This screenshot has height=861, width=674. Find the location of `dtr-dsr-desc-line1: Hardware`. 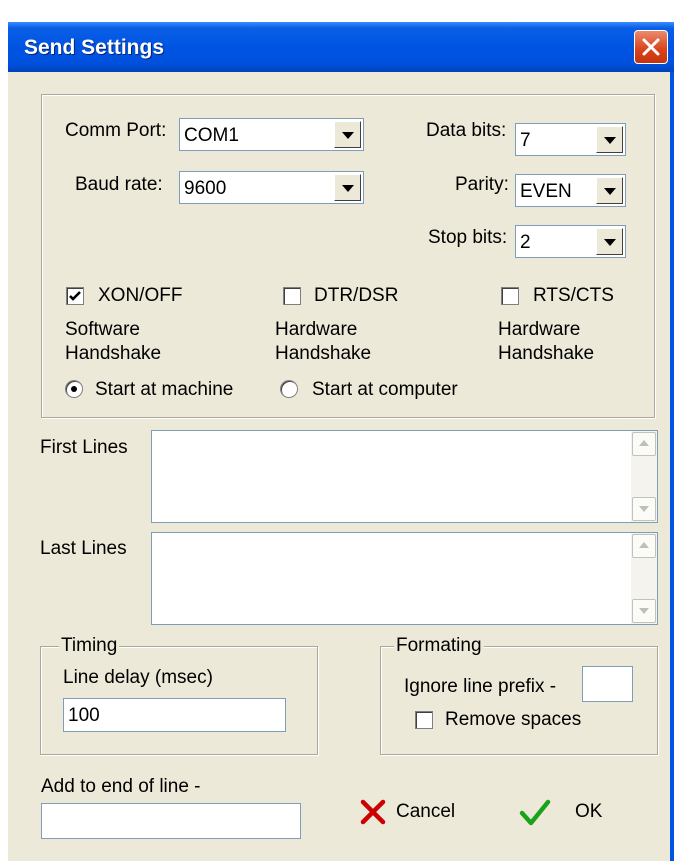

dtr-dsr-desc-line1: Hardware is located at coordinates (316, 329).